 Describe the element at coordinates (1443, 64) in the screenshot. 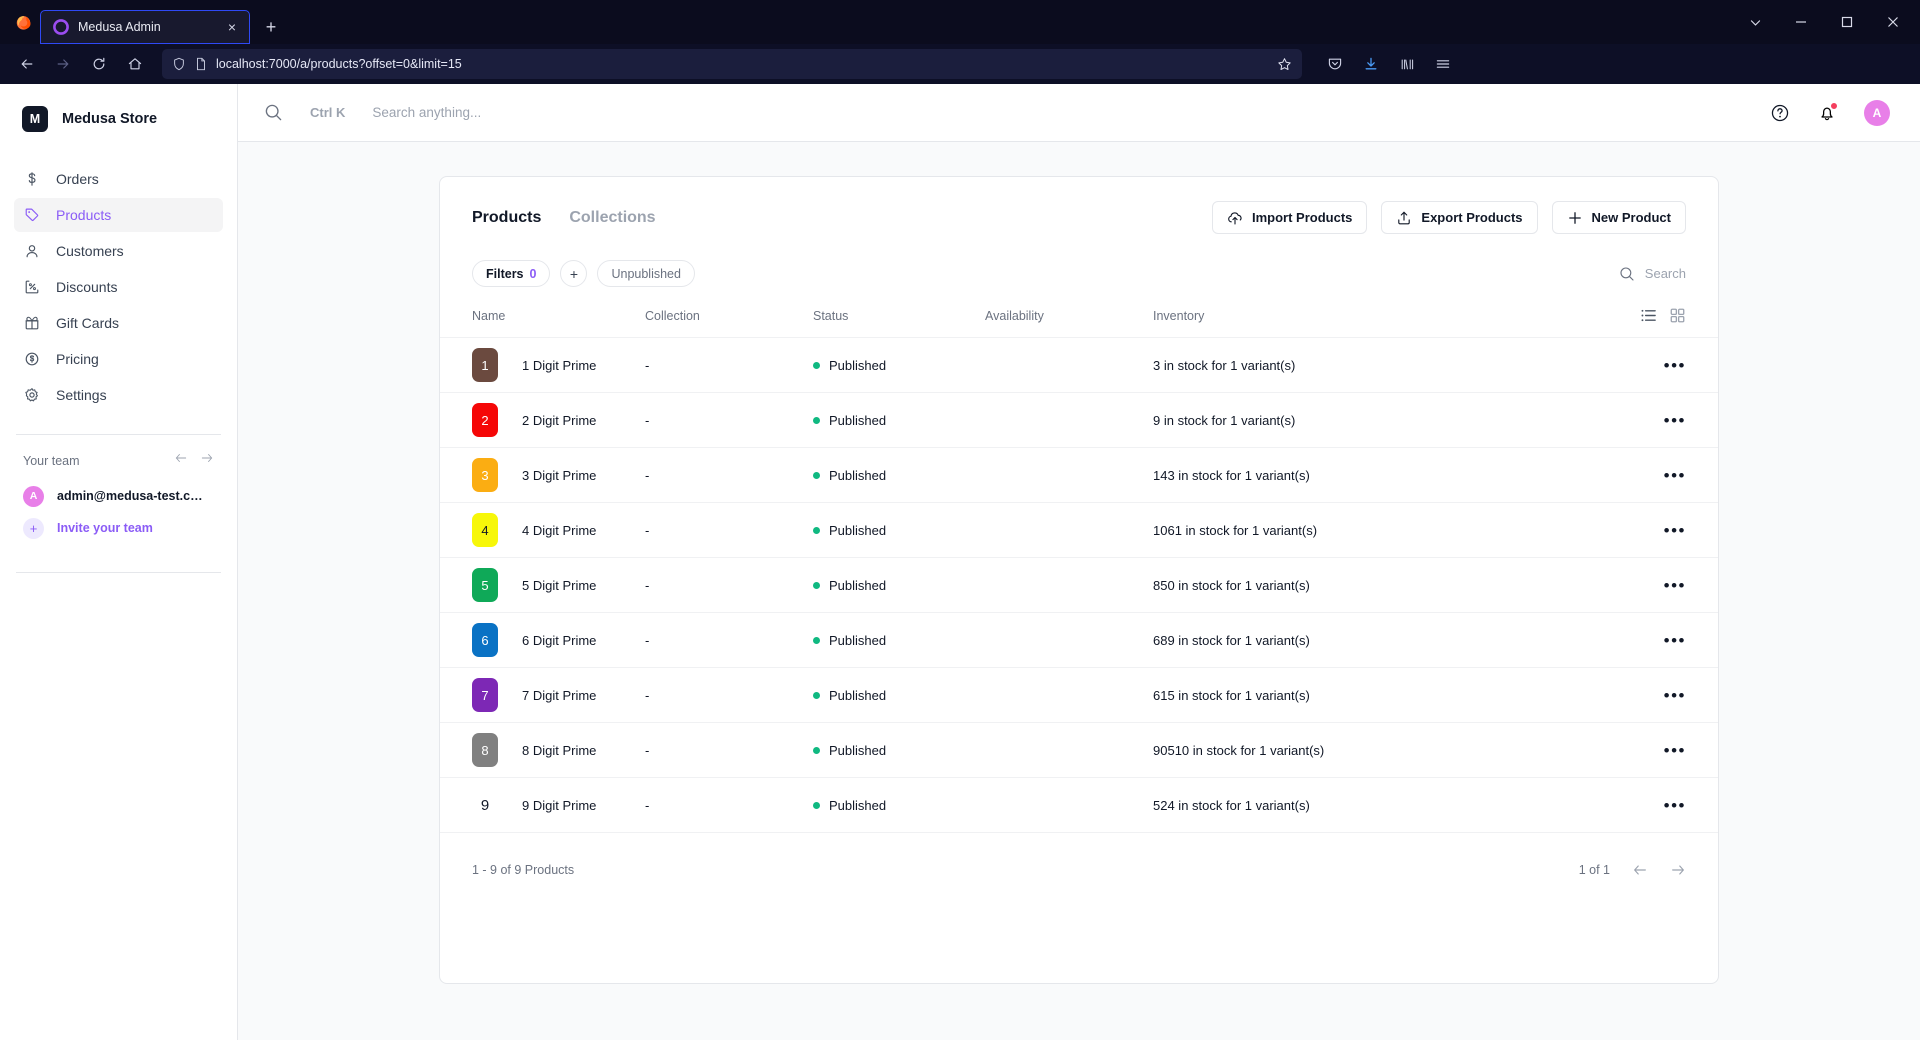

I see `hamburger-menu-icon` at that location.